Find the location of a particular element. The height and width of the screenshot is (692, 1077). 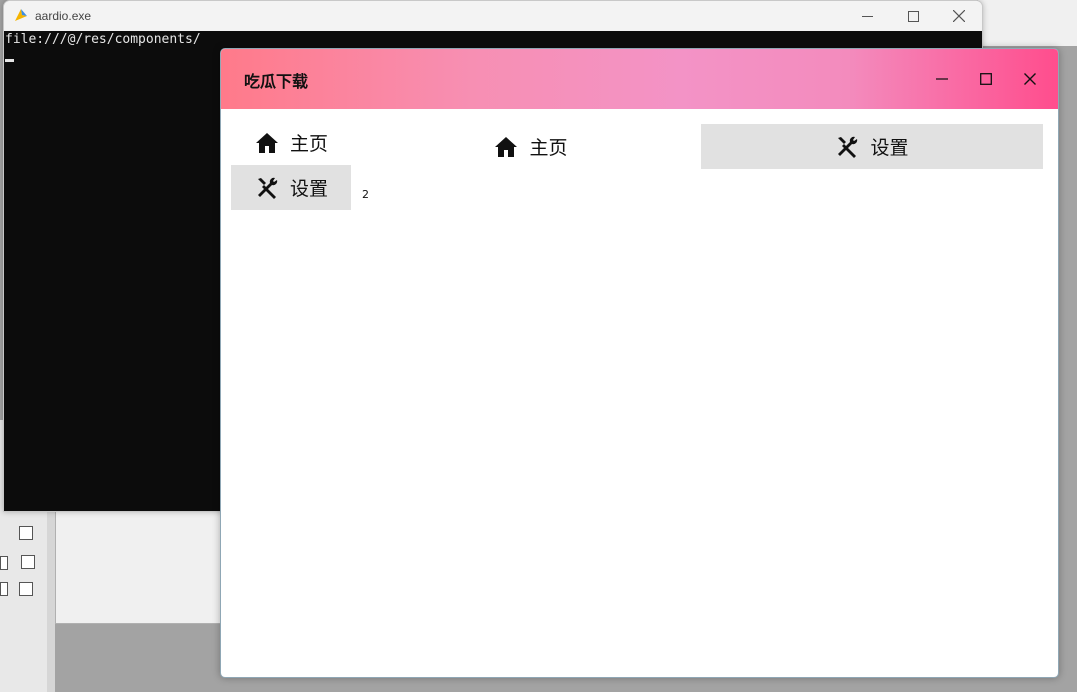

console-close-button is located at coordinates (959, 16).